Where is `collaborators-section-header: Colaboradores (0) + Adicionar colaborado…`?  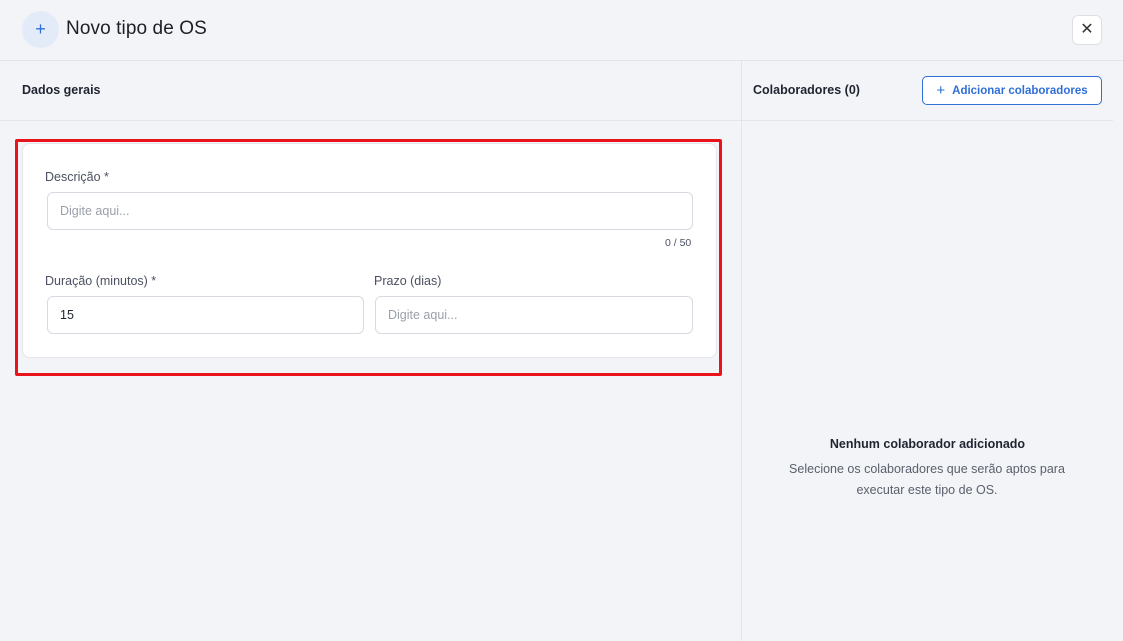
collaborators-section-header: Colaboradores (0) + Adicionar colaborado… is located at coordinates (927, 91).